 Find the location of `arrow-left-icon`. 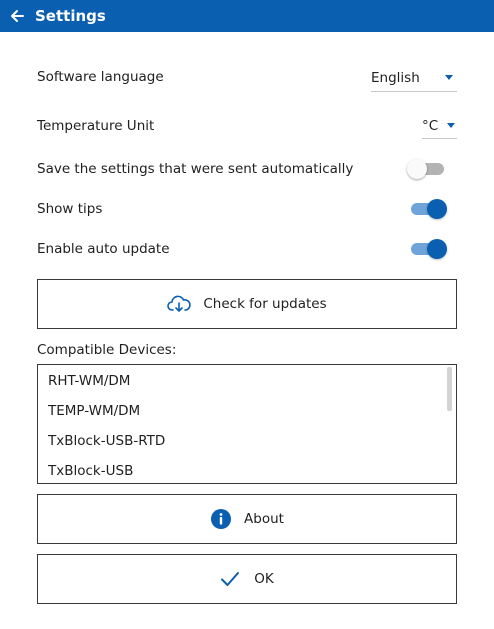

arrow-left-icon is located at coordinates (17, 16).